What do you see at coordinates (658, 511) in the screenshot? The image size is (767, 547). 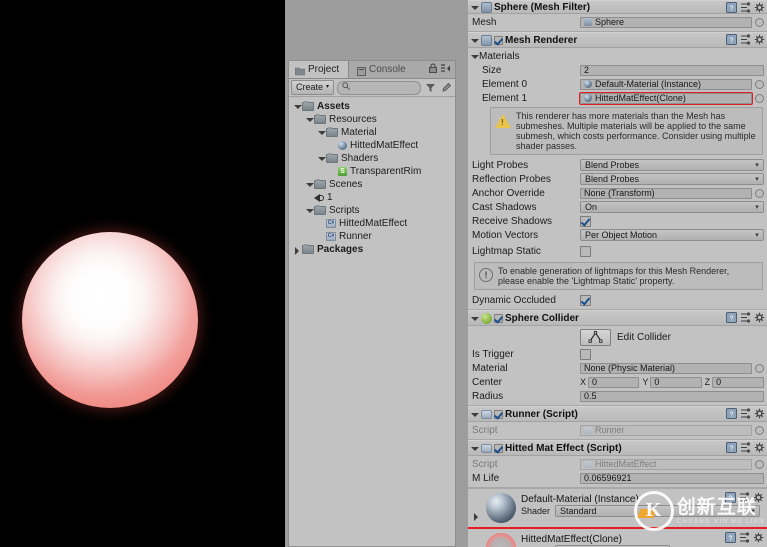 I see `shader-dropdown: Standard ▾` at bounding box center [658, 511].